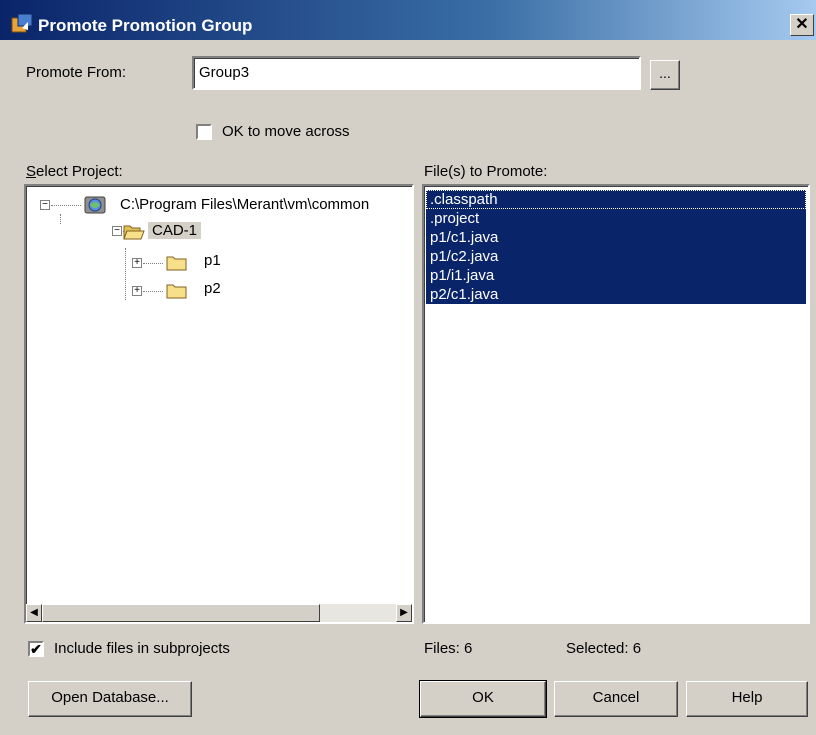 This screenshot has width=816, height=735. Describe the element at coordinates (616, 256) in the screenshot. I see `list-item: p1/c2.java` at that location.